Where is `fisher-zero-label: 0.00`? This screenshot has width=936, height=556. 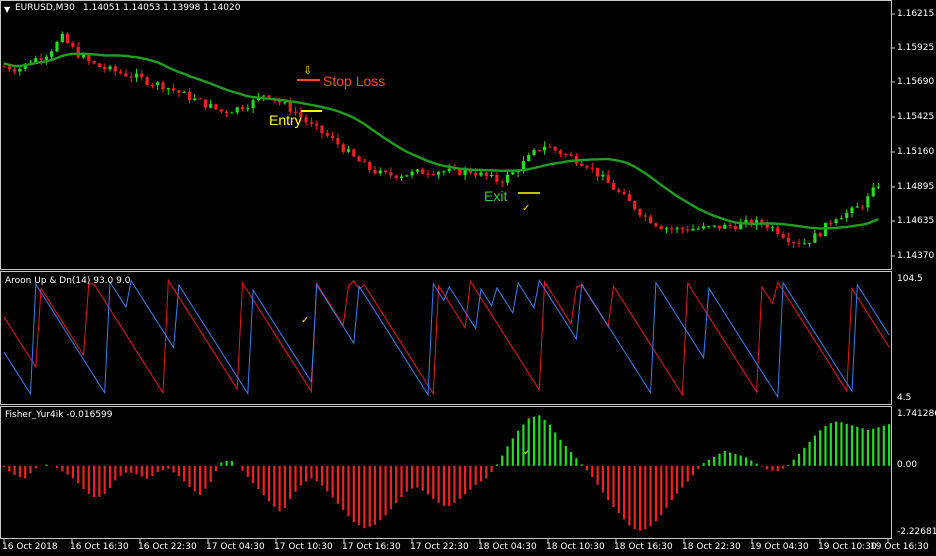
fisher-zero-label: 0.00 is located at coordinates (907, 465).